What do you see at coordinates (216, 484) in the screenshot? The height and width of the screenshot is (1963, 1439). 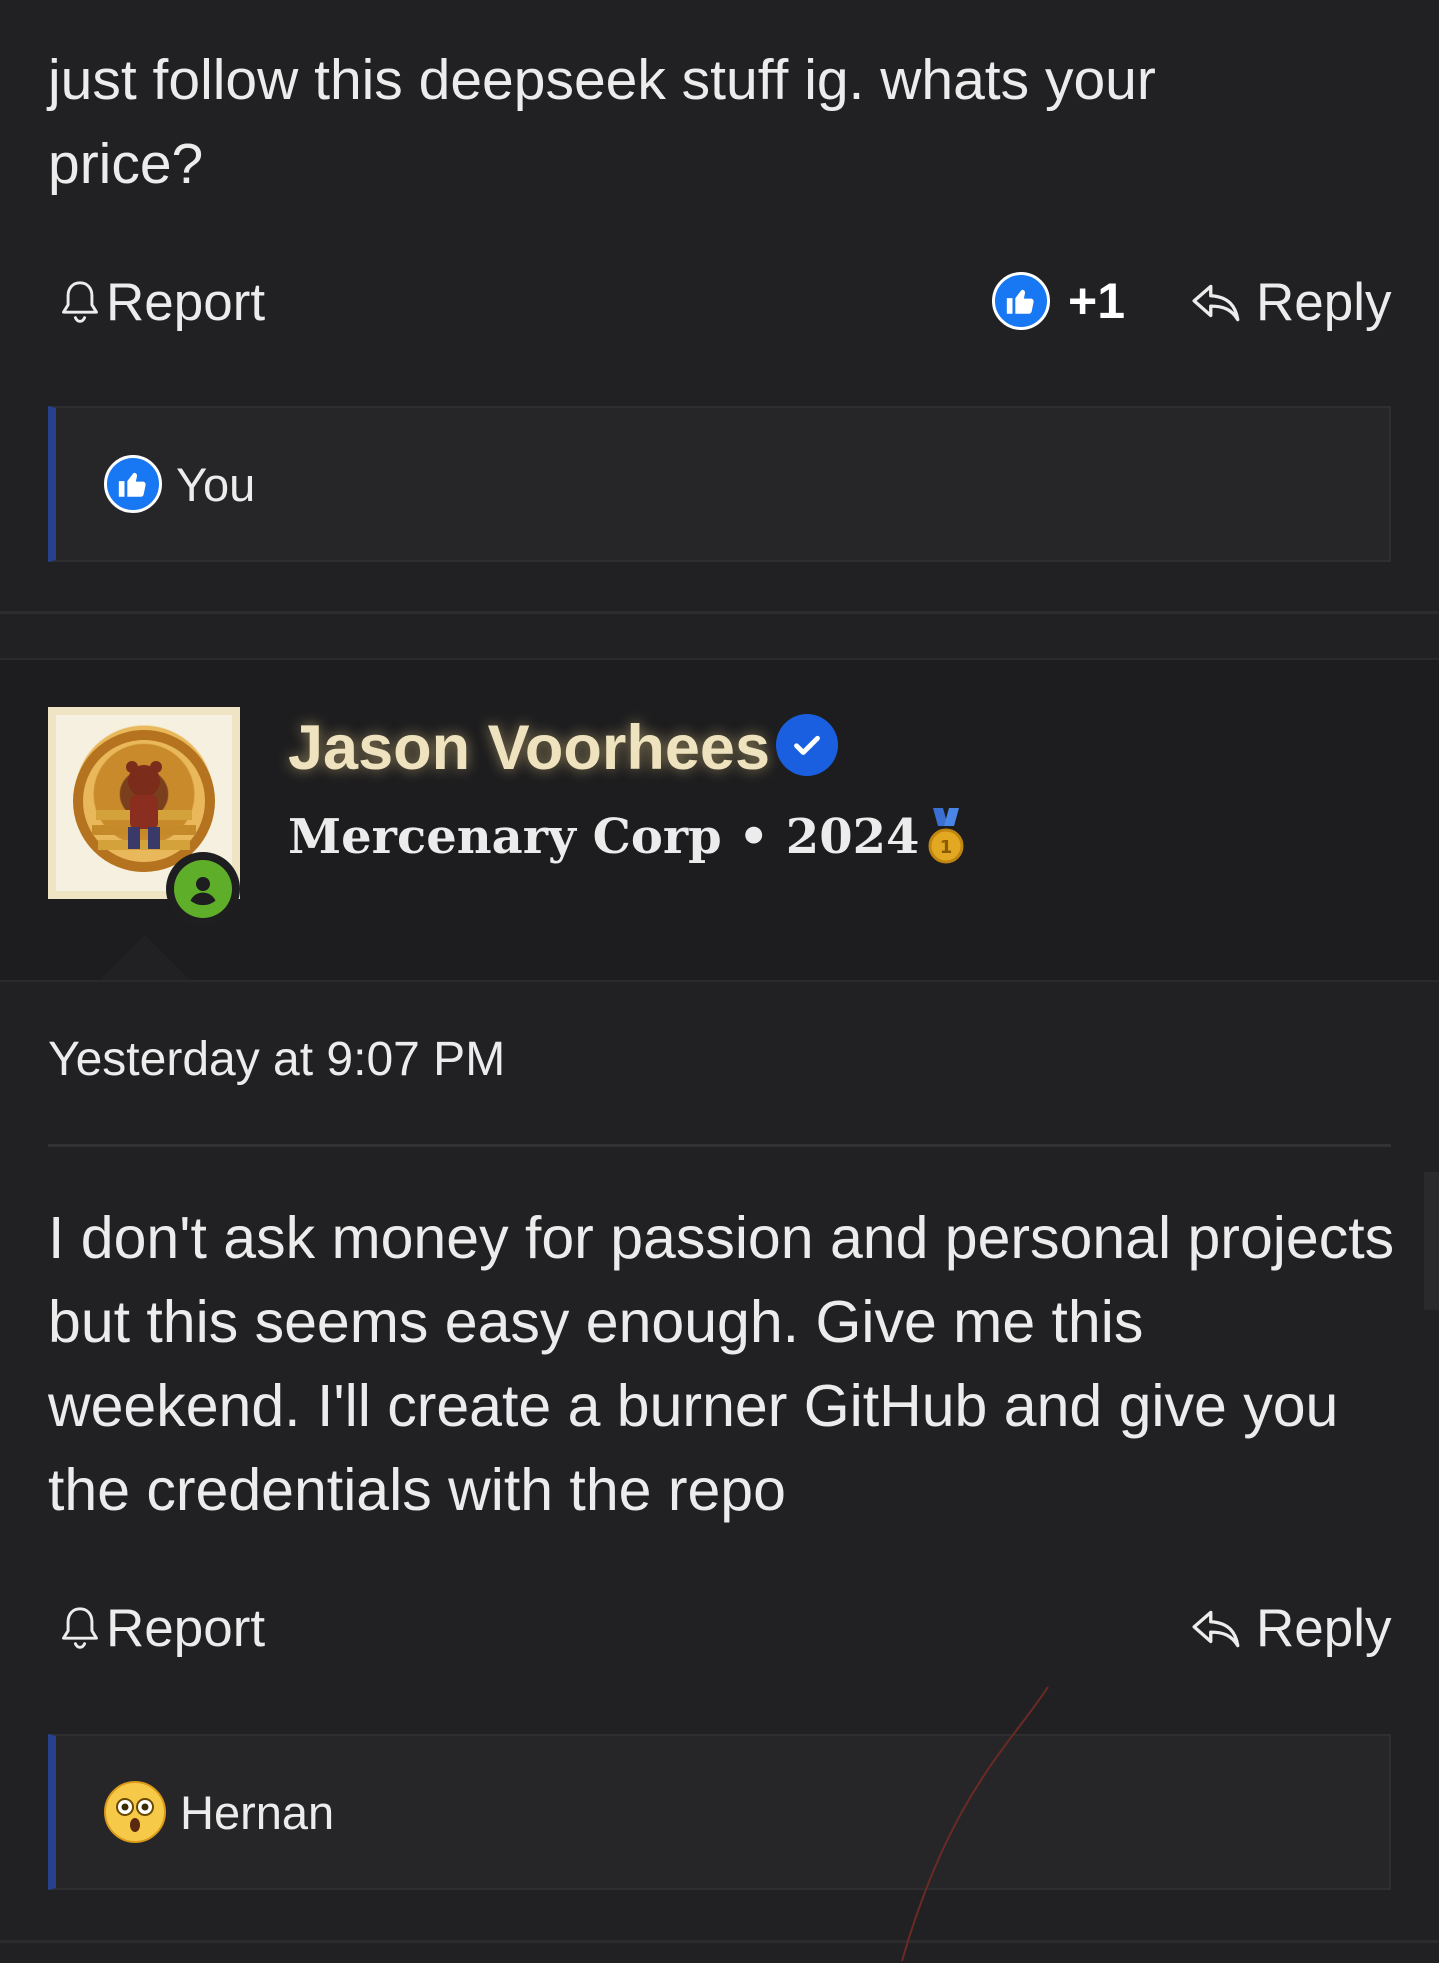 I see `reactor-name: You` at bounding box center [216, 484].